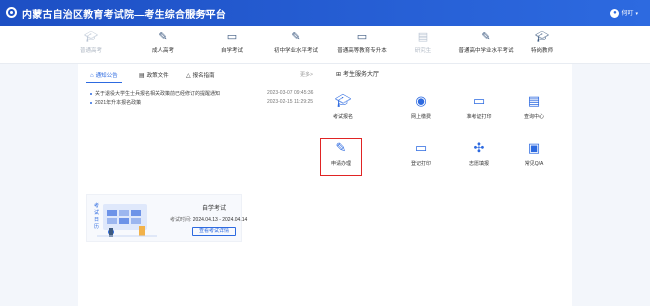 This screenshot has height=306, width=650. I want to click on nav-item-self-study: ▭ 自学考试, so click(232, 45).